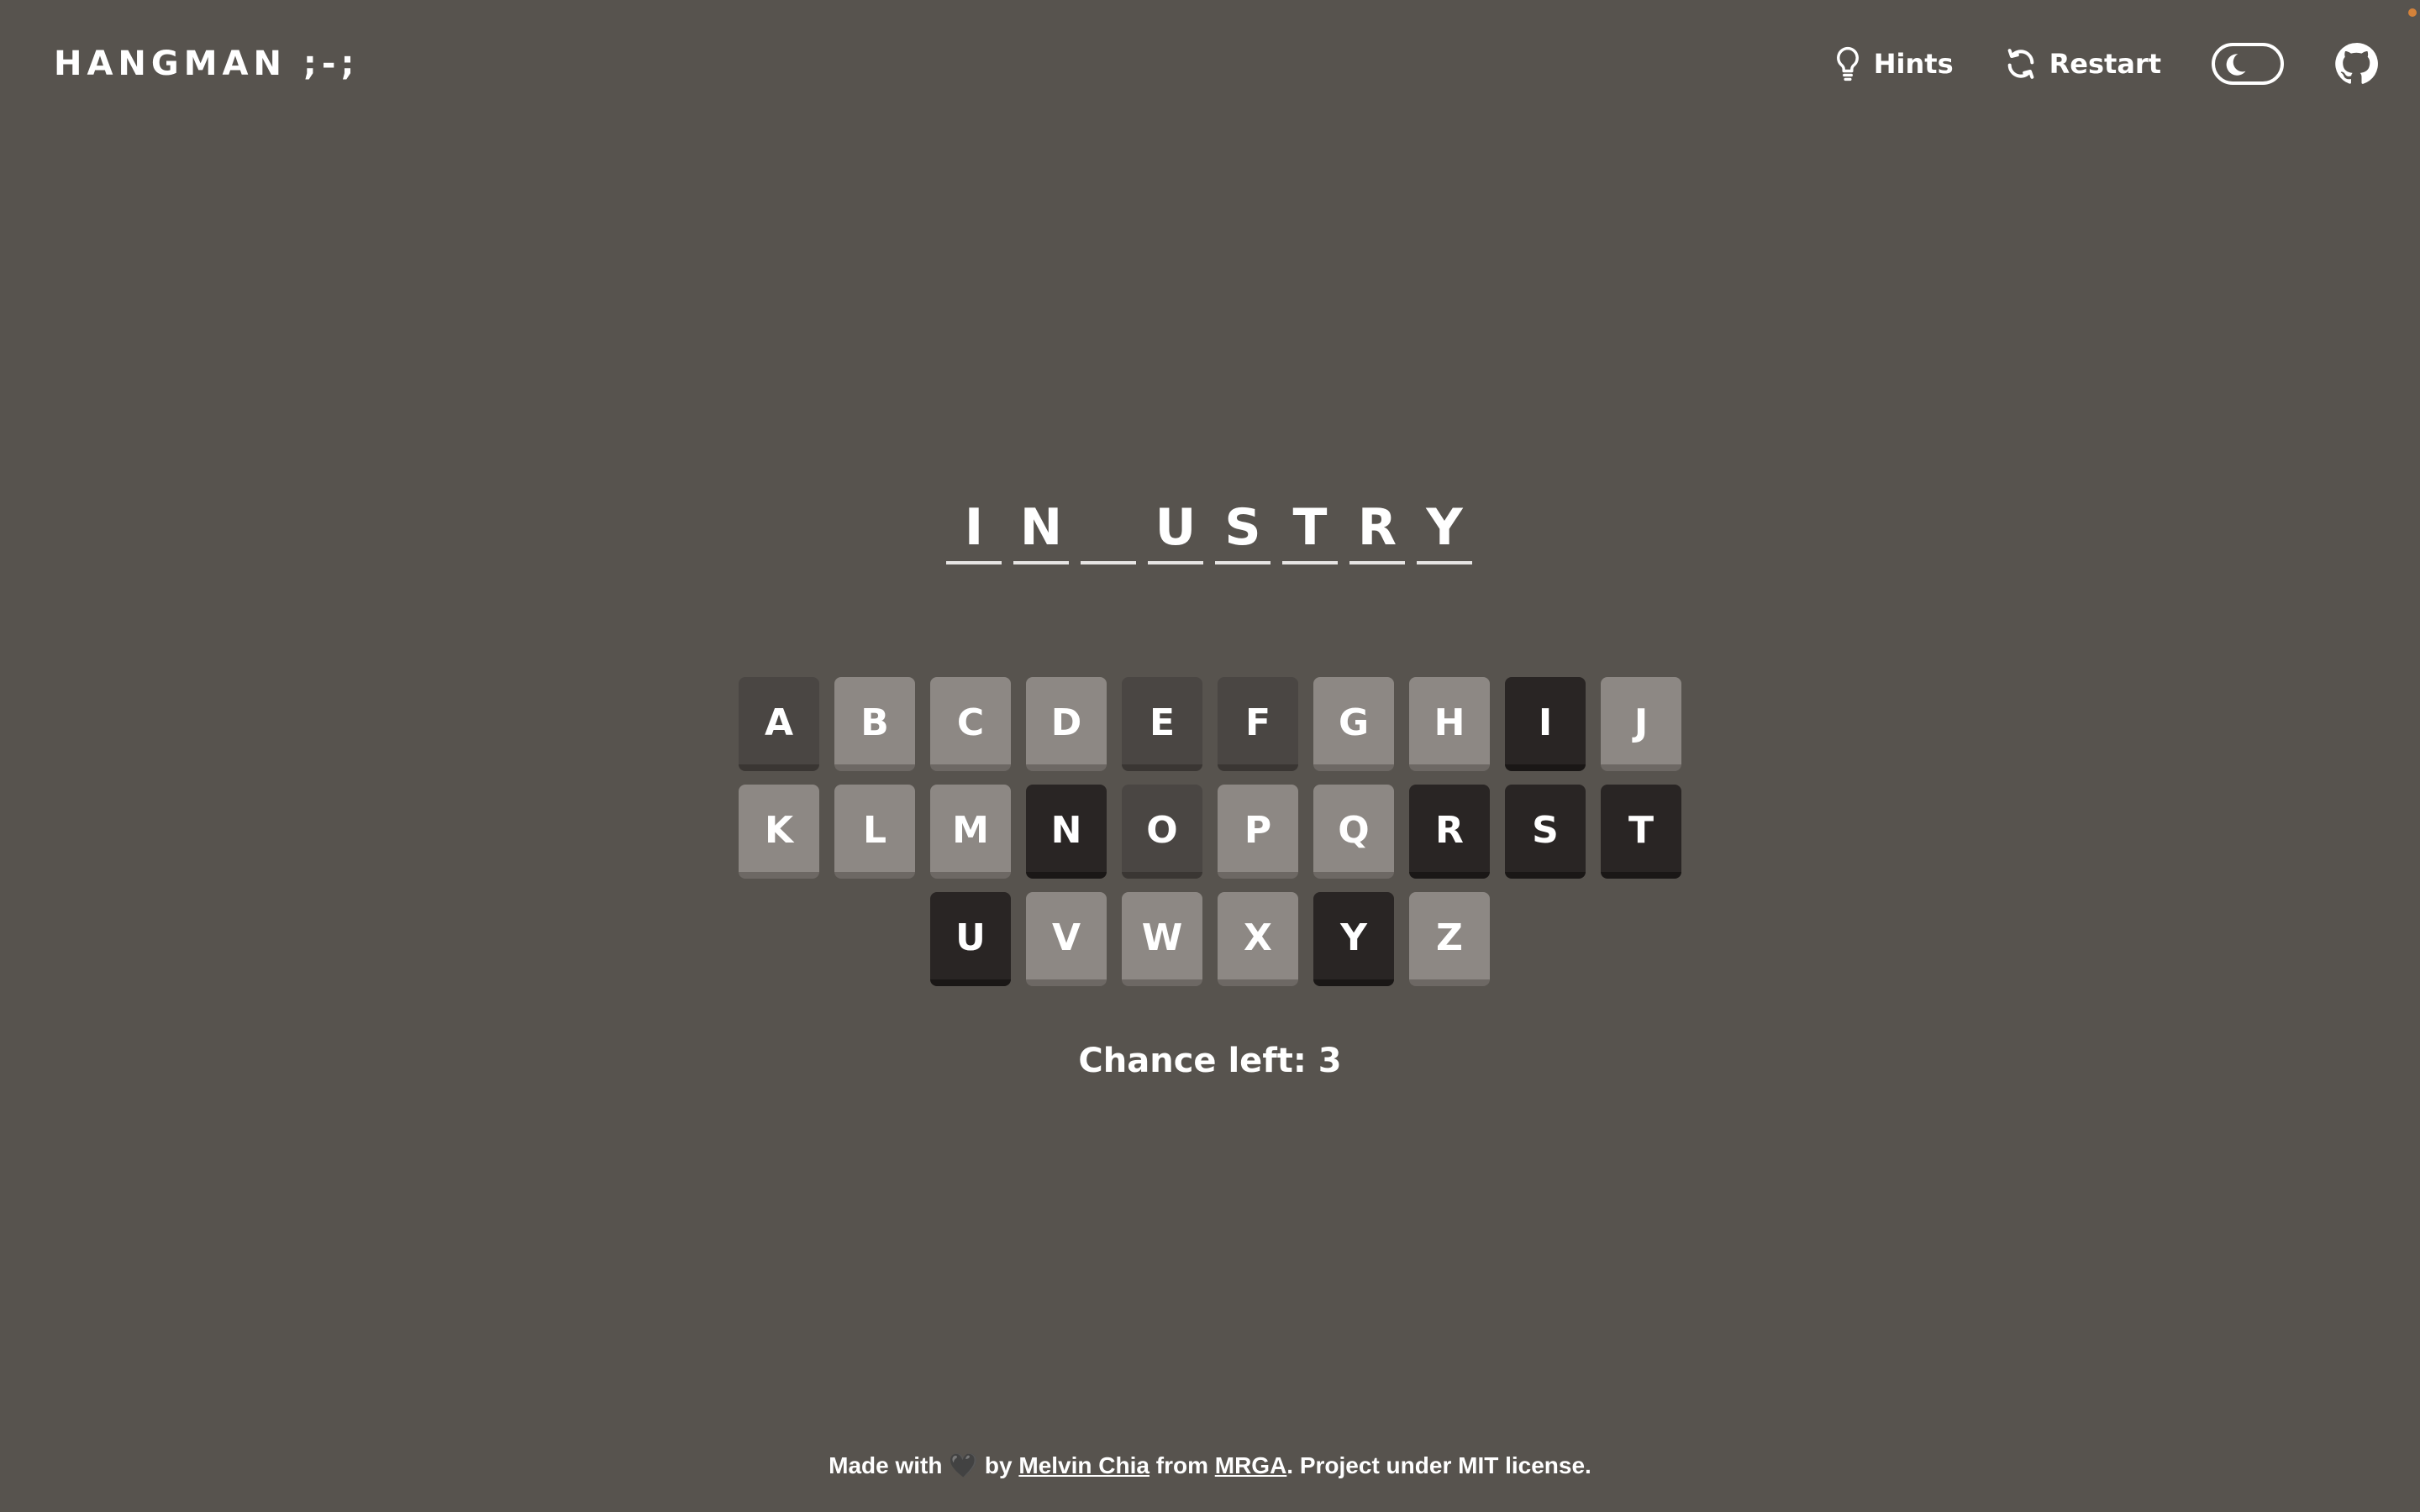 The height and width of the screenshot is (1512, 2420). I want to click on letter-slot: U, so click(1175, 529).